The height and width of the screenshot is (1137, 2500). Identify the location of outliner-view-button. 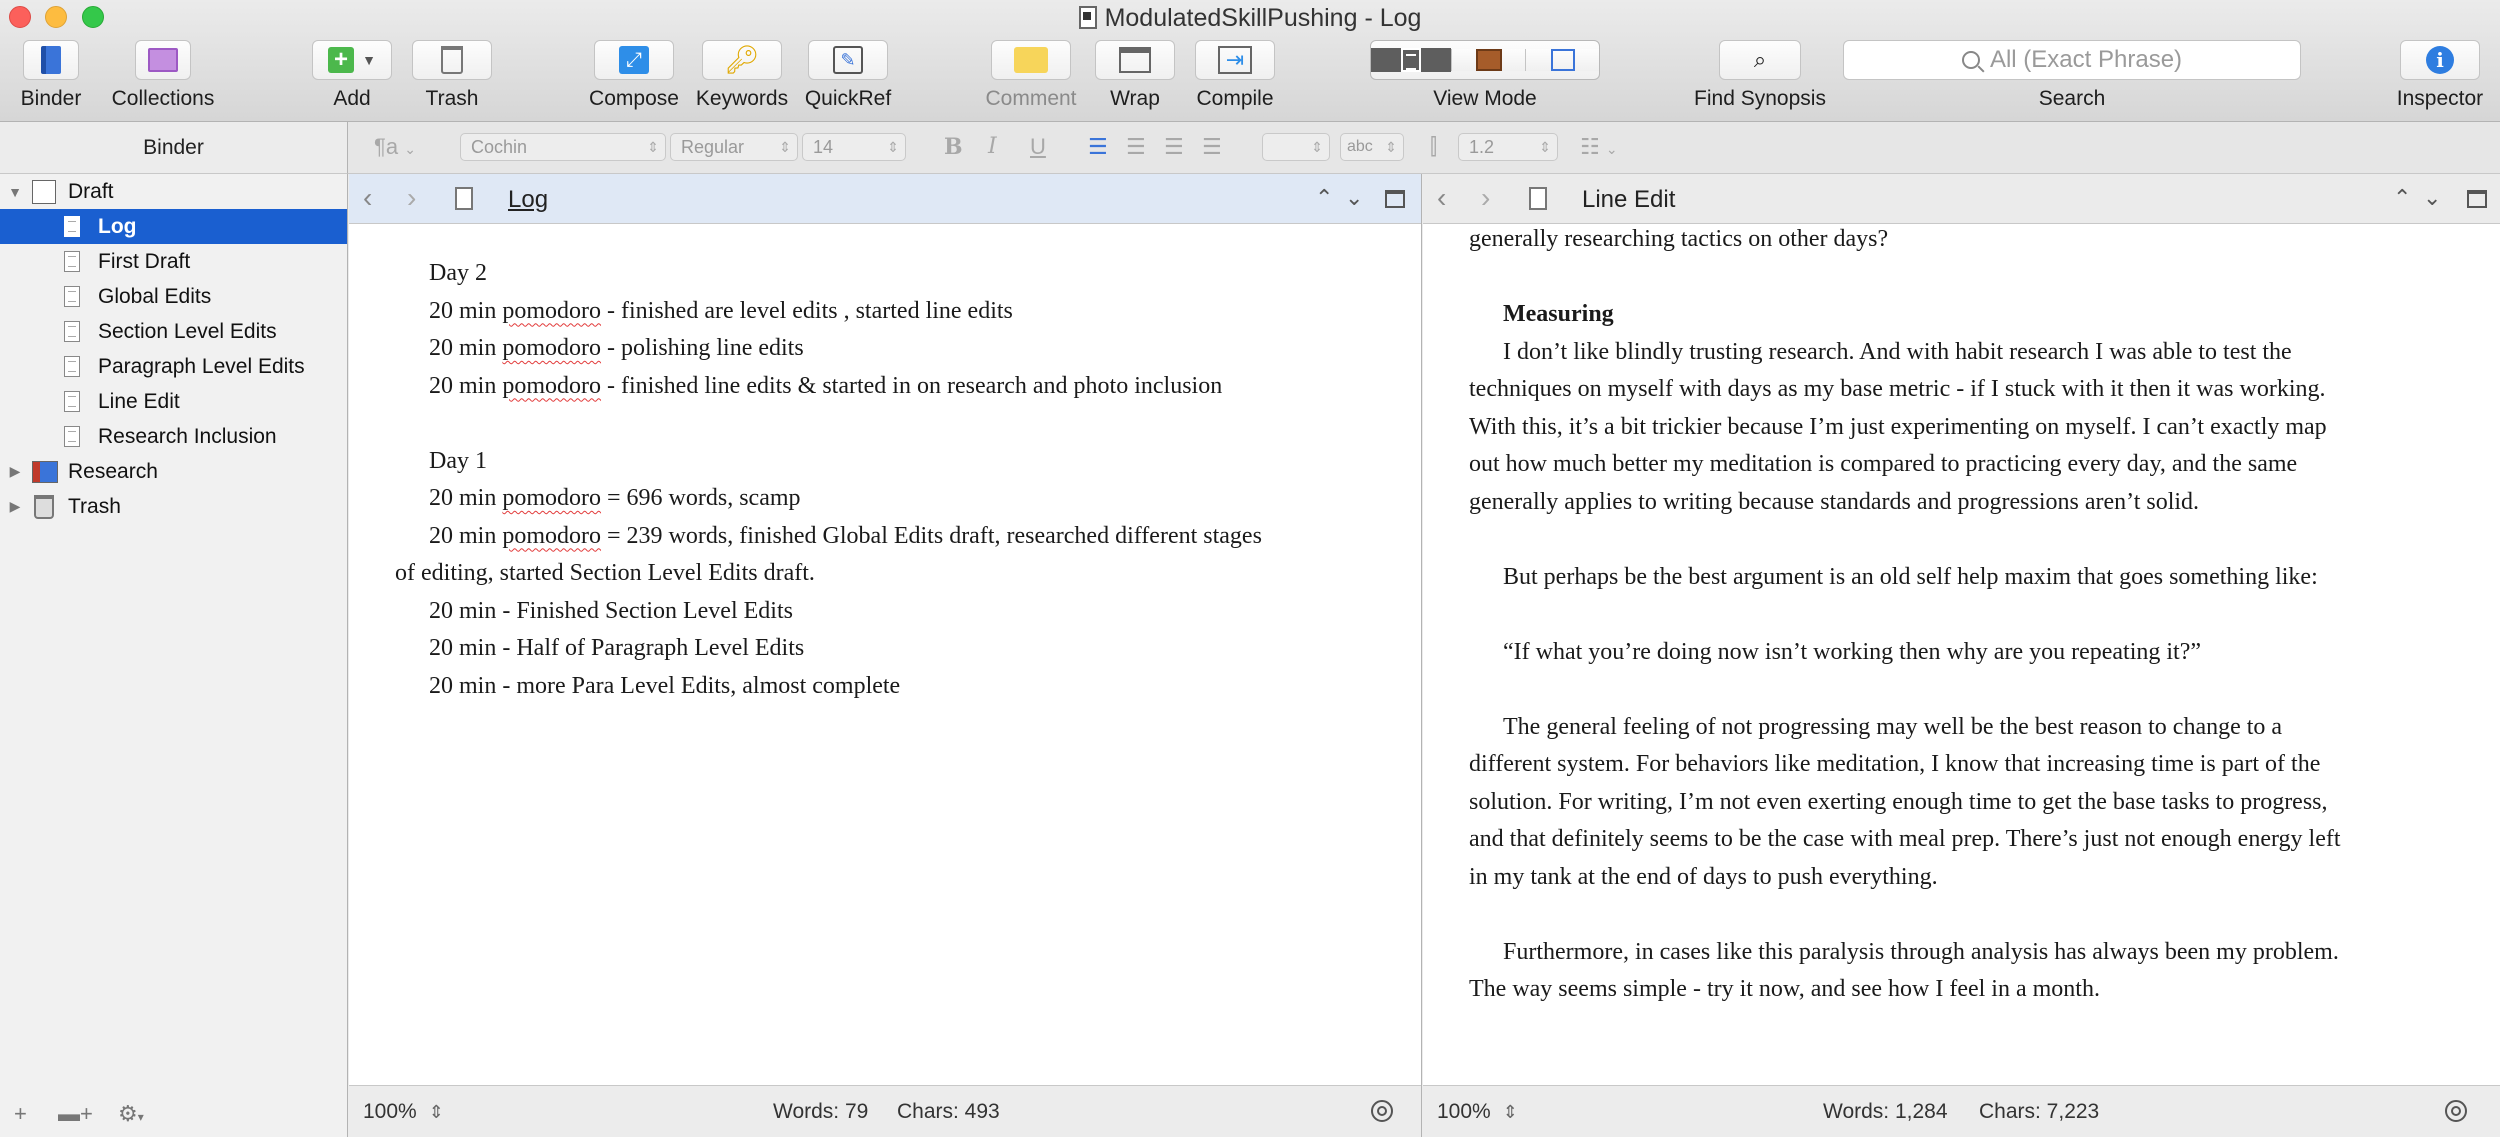
(1562, 60).